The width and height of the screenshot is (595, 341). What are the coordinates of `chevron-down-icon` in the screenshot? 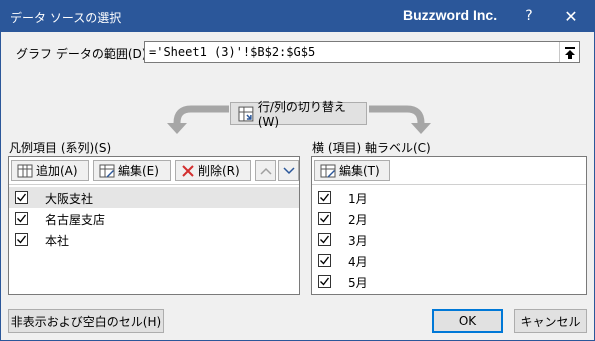 It's located at (288, 170).